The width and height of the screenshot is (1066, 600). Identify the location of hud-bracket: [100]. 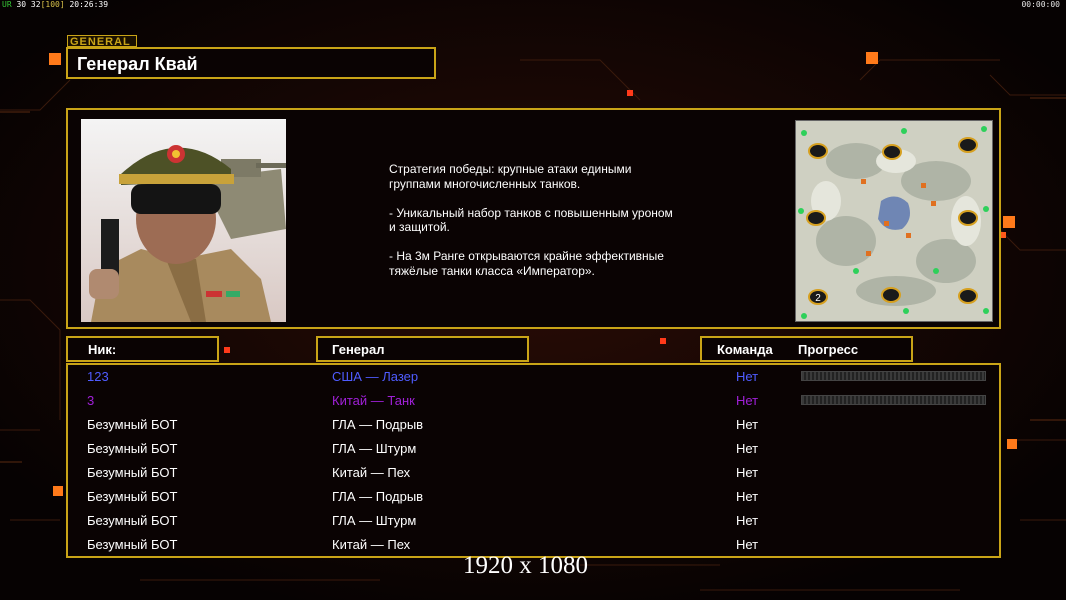
(52, 4).